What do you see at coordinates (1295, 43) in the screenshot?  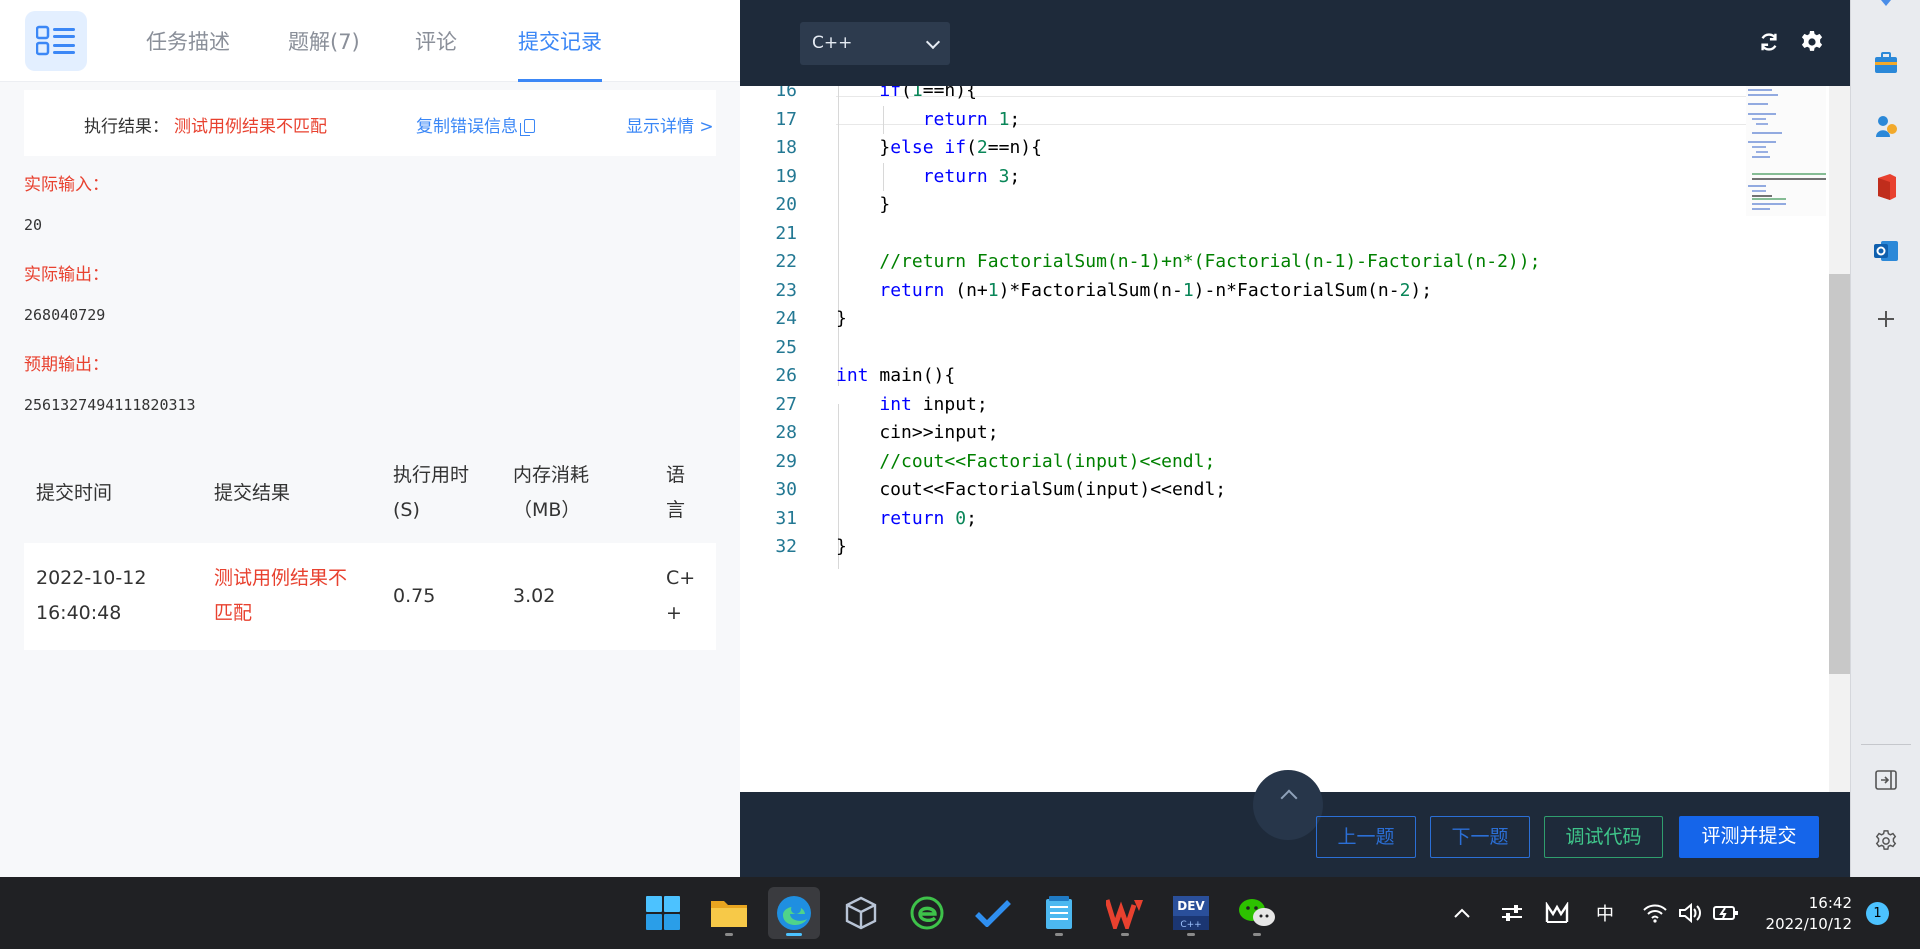 I see `editor-toolbar: C++` at bounding box center [1295, 43].